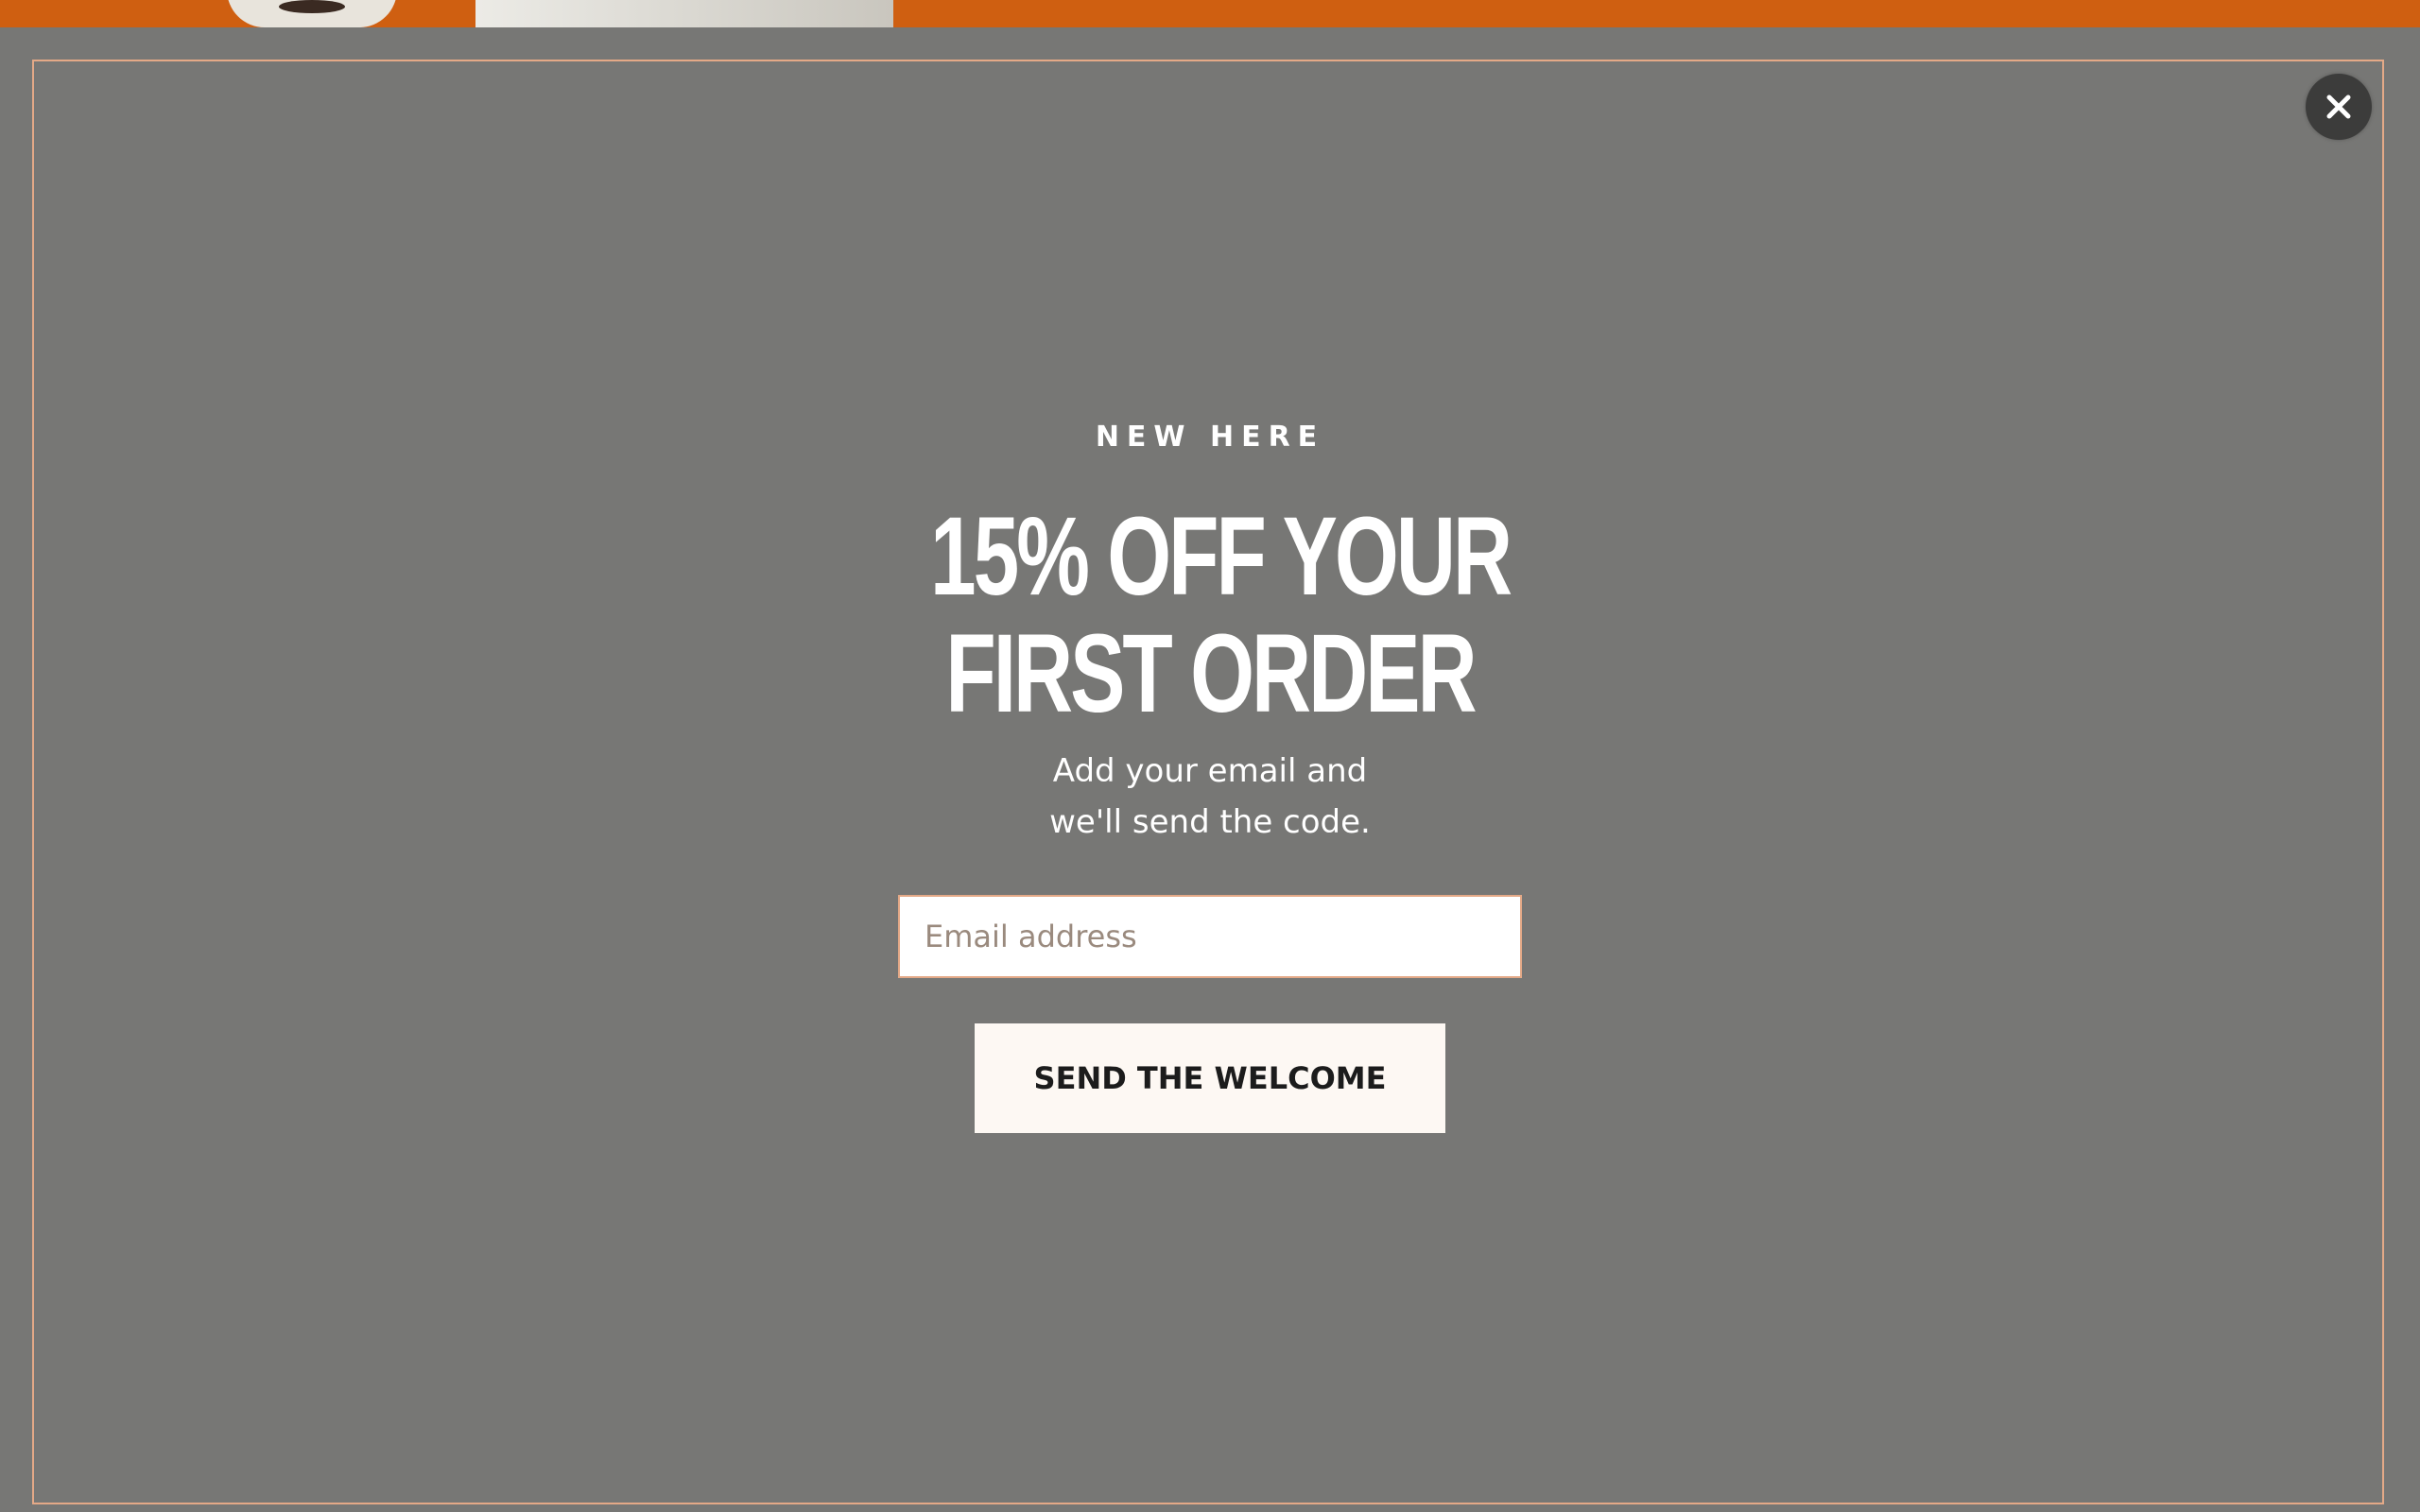 The height and width of the screenshot is (1512, 2420). I want to click on popup-headline: 15% OFF YOUR FIRST ORDER, so click(1221, 615).